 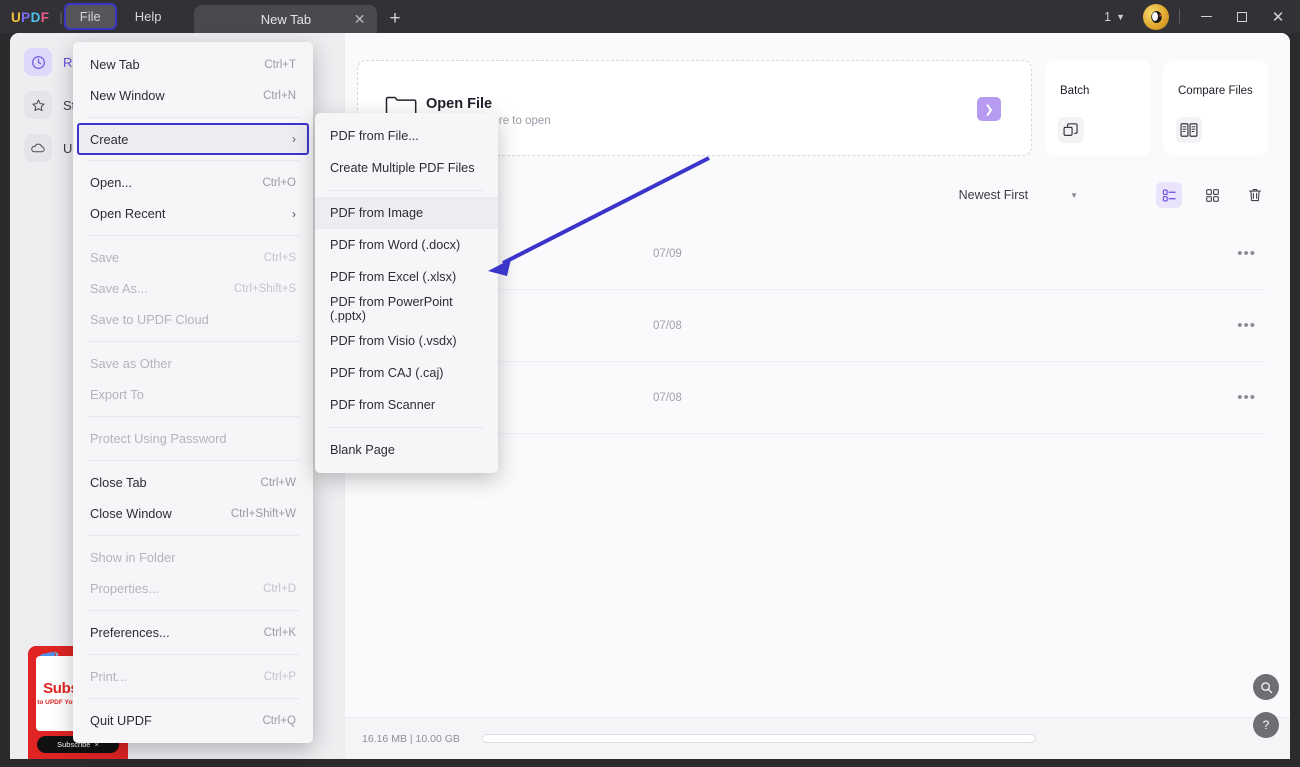 I want to click on file-menu-item-label: Close Tab, so click(x=118, y=482).